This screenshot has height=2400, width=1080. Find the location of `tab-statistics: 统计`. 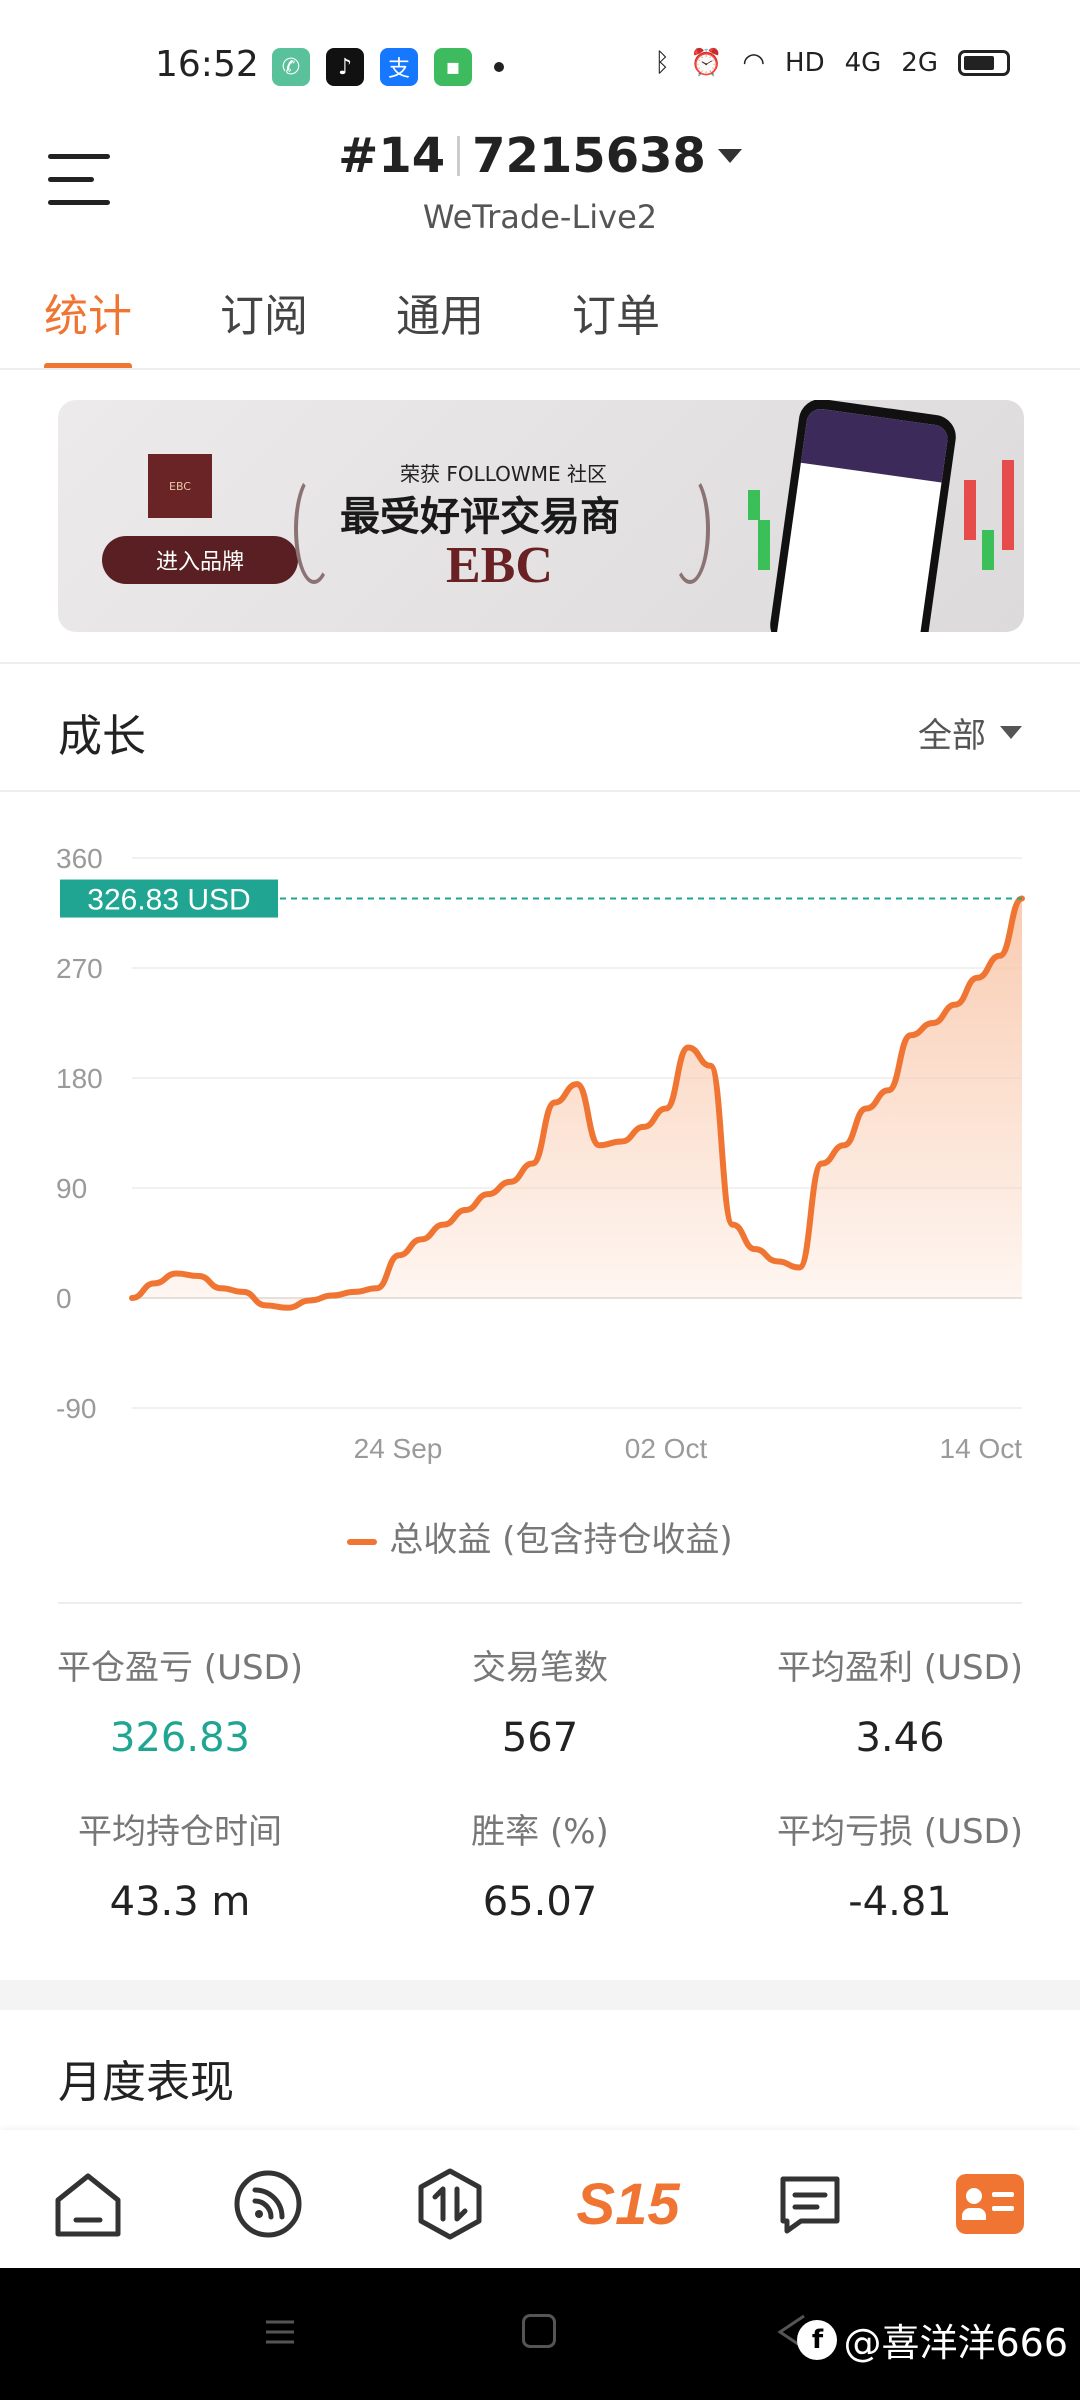

tab-statistics: 统计 is located at coordinates (88, 325).